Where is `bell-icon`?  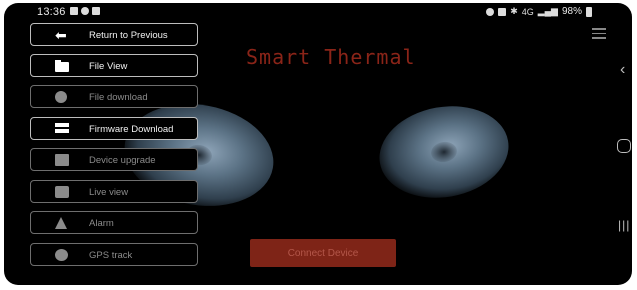 bell-icon is located at coordinates (61, 223).